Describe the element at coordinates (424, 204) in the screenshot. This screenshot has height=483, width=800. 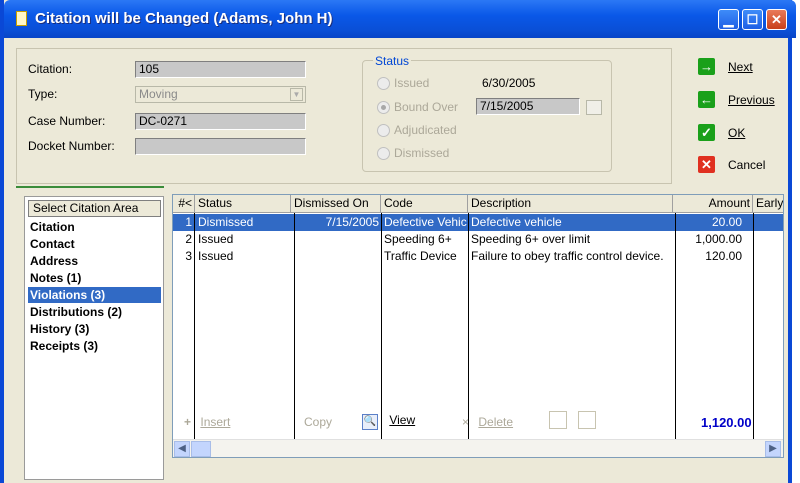
I see `column-header-code: Code` at that location.